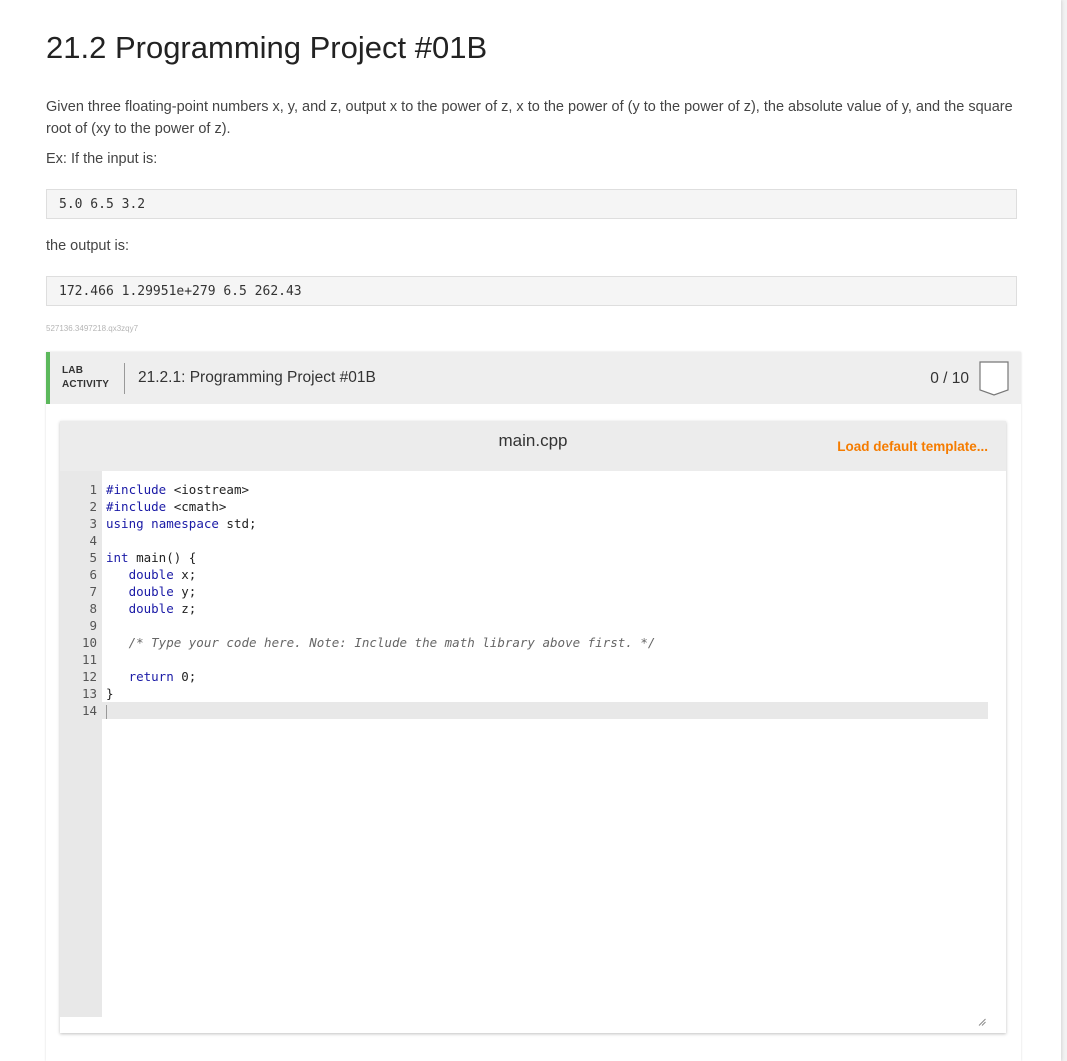  I want to click on lab-activity-title: 21.2.1: Programming Project #01B, so click(257, 377).